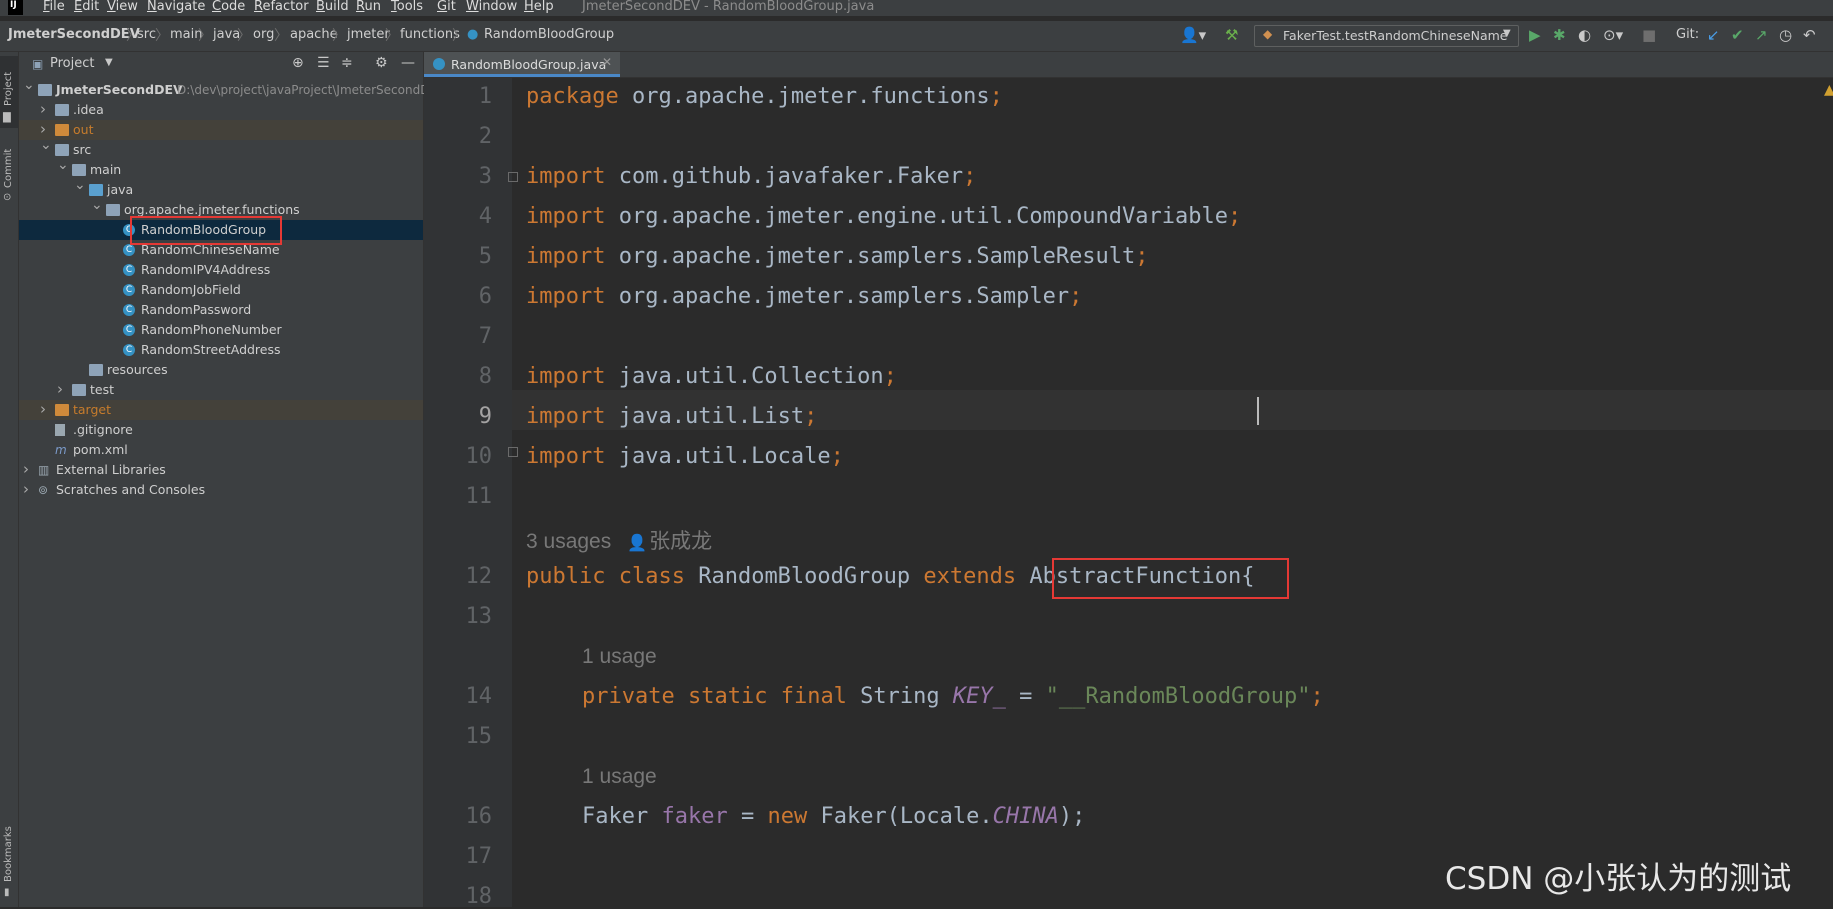 This screenshot has width=1833, height=909. What do you see at coordinates (1584, 35) in the screenshot?
I see `coverage-icon: ◐` at bounding box center [1584, 35].